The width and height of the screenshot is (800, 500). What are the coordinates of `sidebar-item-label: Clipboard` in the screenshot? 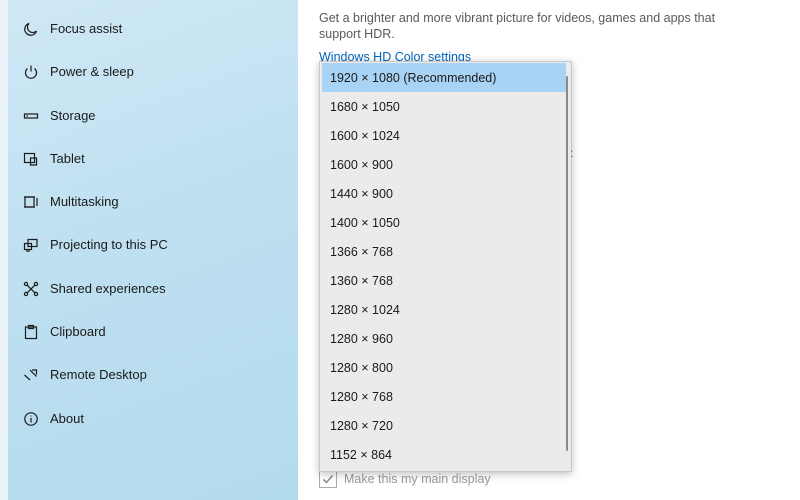 It's located at (78, 331).